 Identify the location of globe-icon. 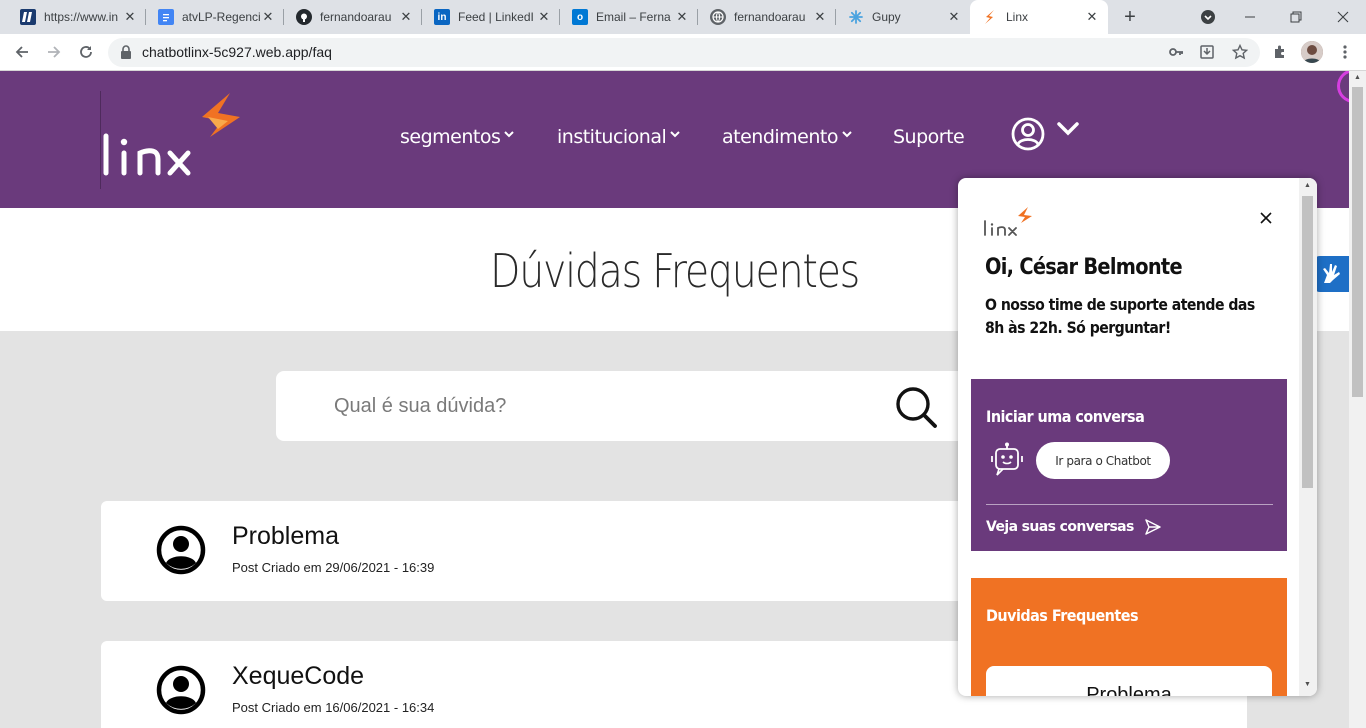
(718, 17).